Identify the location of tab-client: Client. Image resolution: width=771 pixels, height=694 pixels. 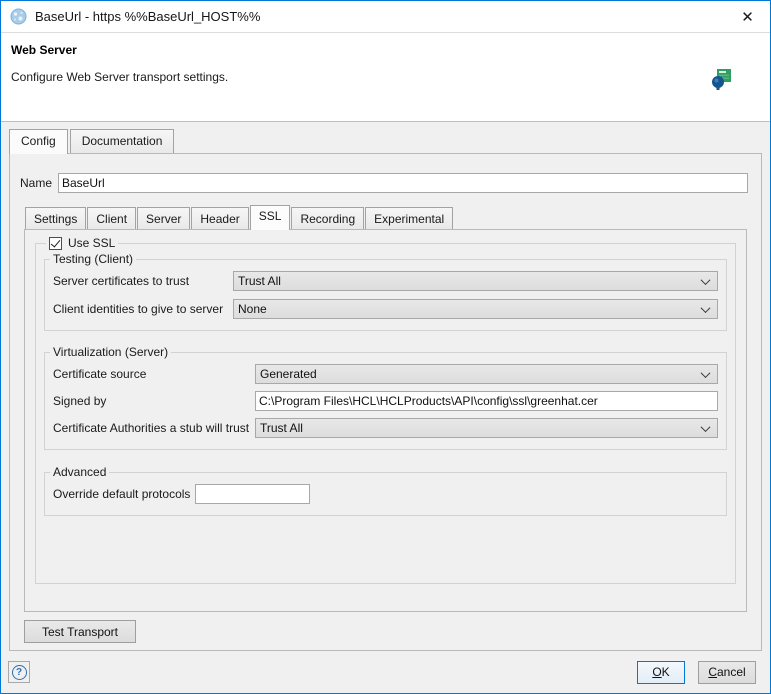
(112, 218).